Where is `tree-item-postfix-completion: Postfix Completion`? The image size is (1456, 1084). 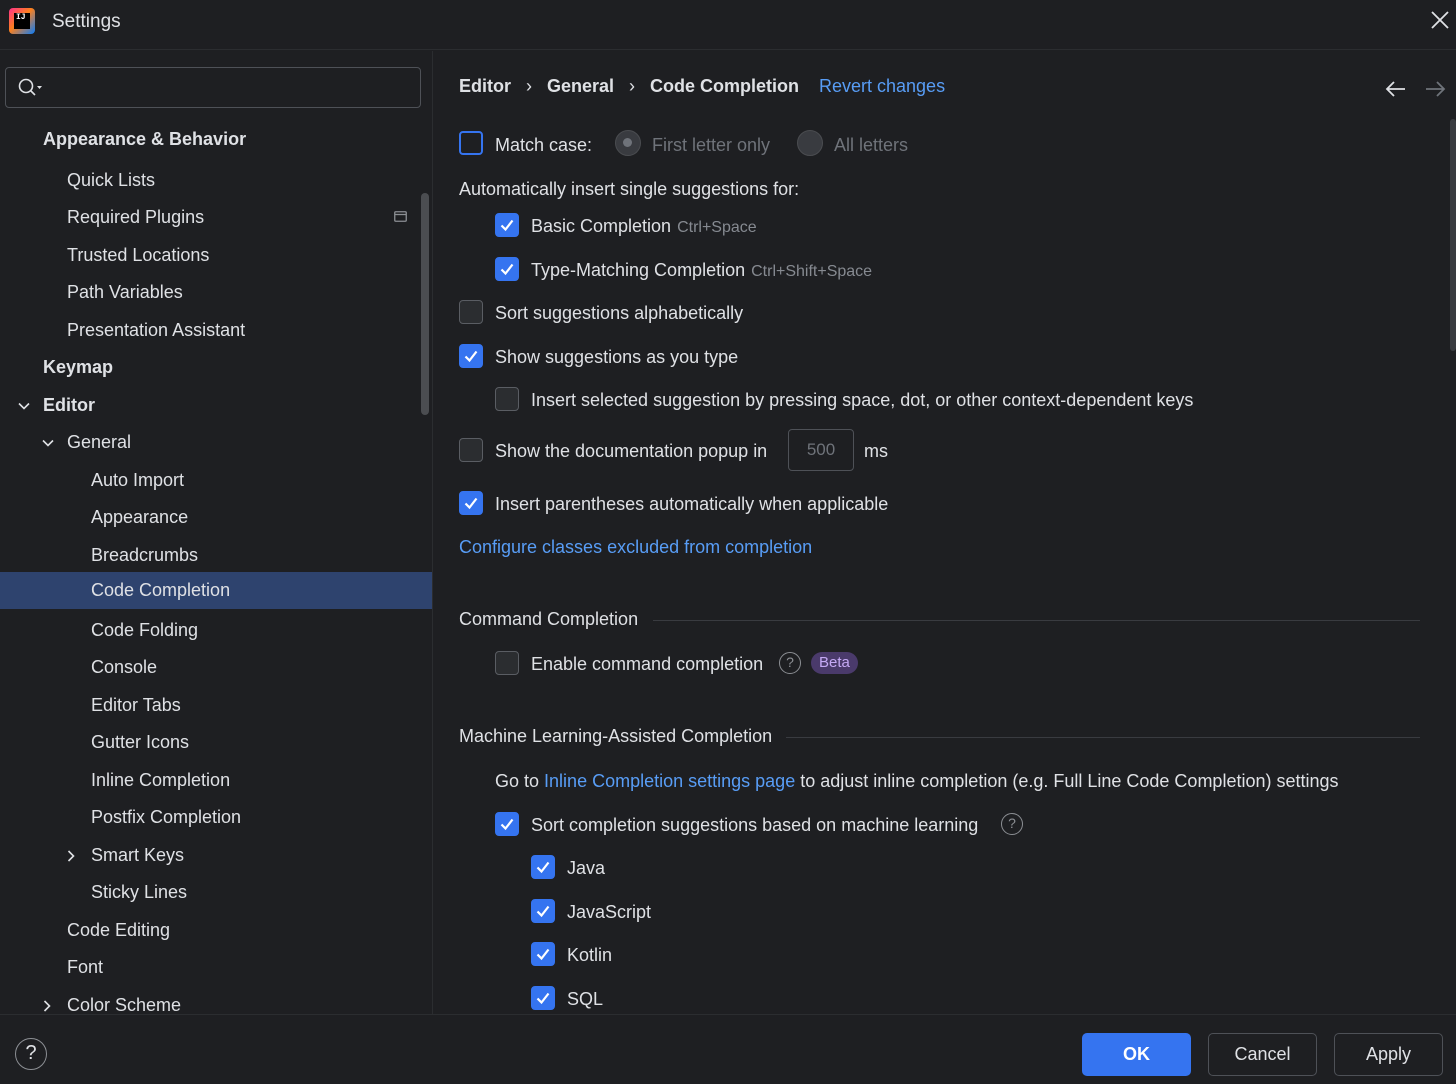
tree-item-postfix-completion: Postfix Completion is located at coordinates (216, 817).